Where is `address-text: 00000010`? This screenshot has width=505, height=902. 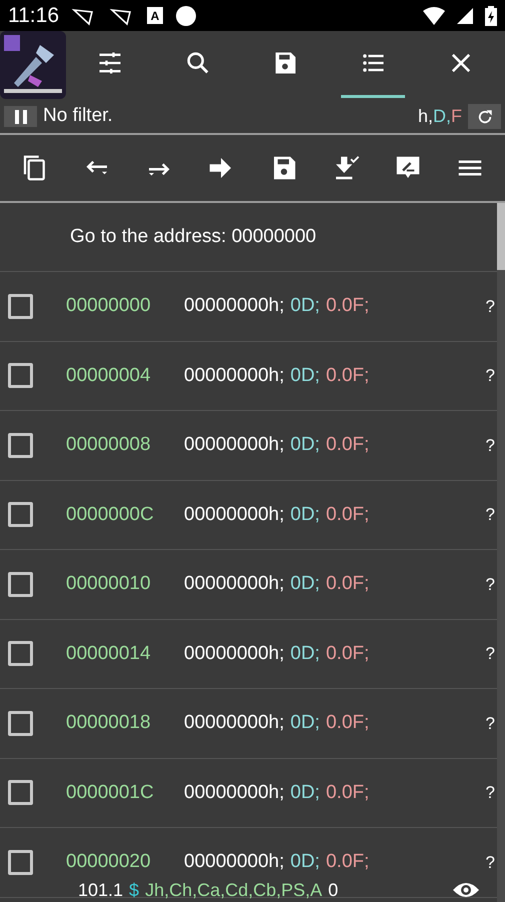
address-text: 00000010 is located at coordinates (109, 584).